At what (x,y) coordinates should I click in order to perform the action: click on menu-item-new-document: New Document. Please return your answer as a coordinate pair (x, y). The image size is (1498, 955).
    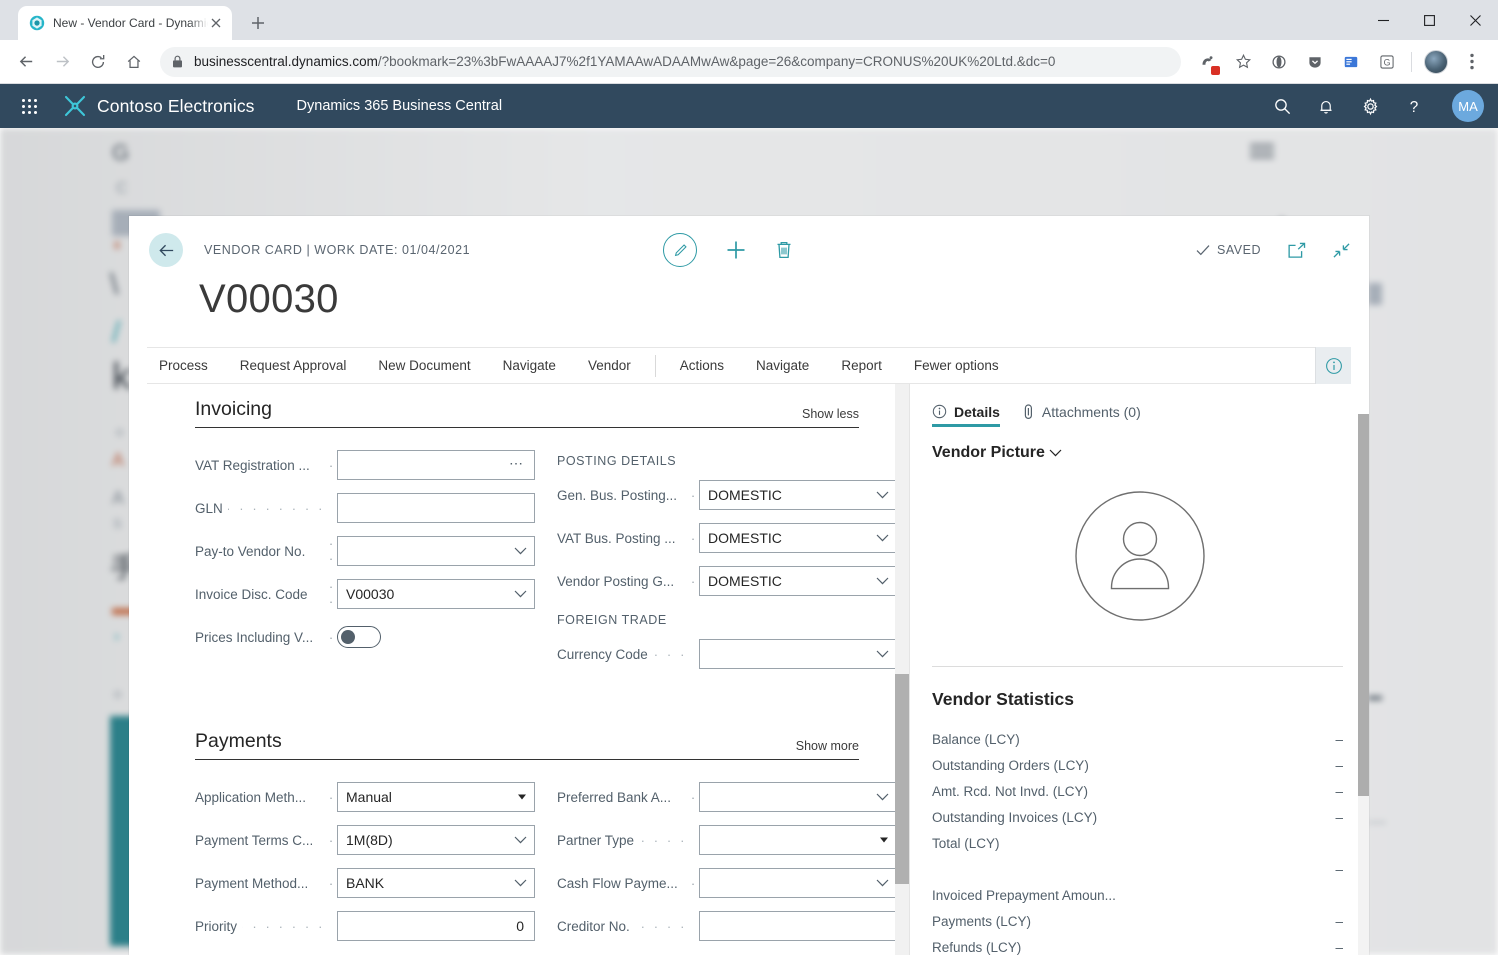
    Looking at the image, I should click on (424, 366).